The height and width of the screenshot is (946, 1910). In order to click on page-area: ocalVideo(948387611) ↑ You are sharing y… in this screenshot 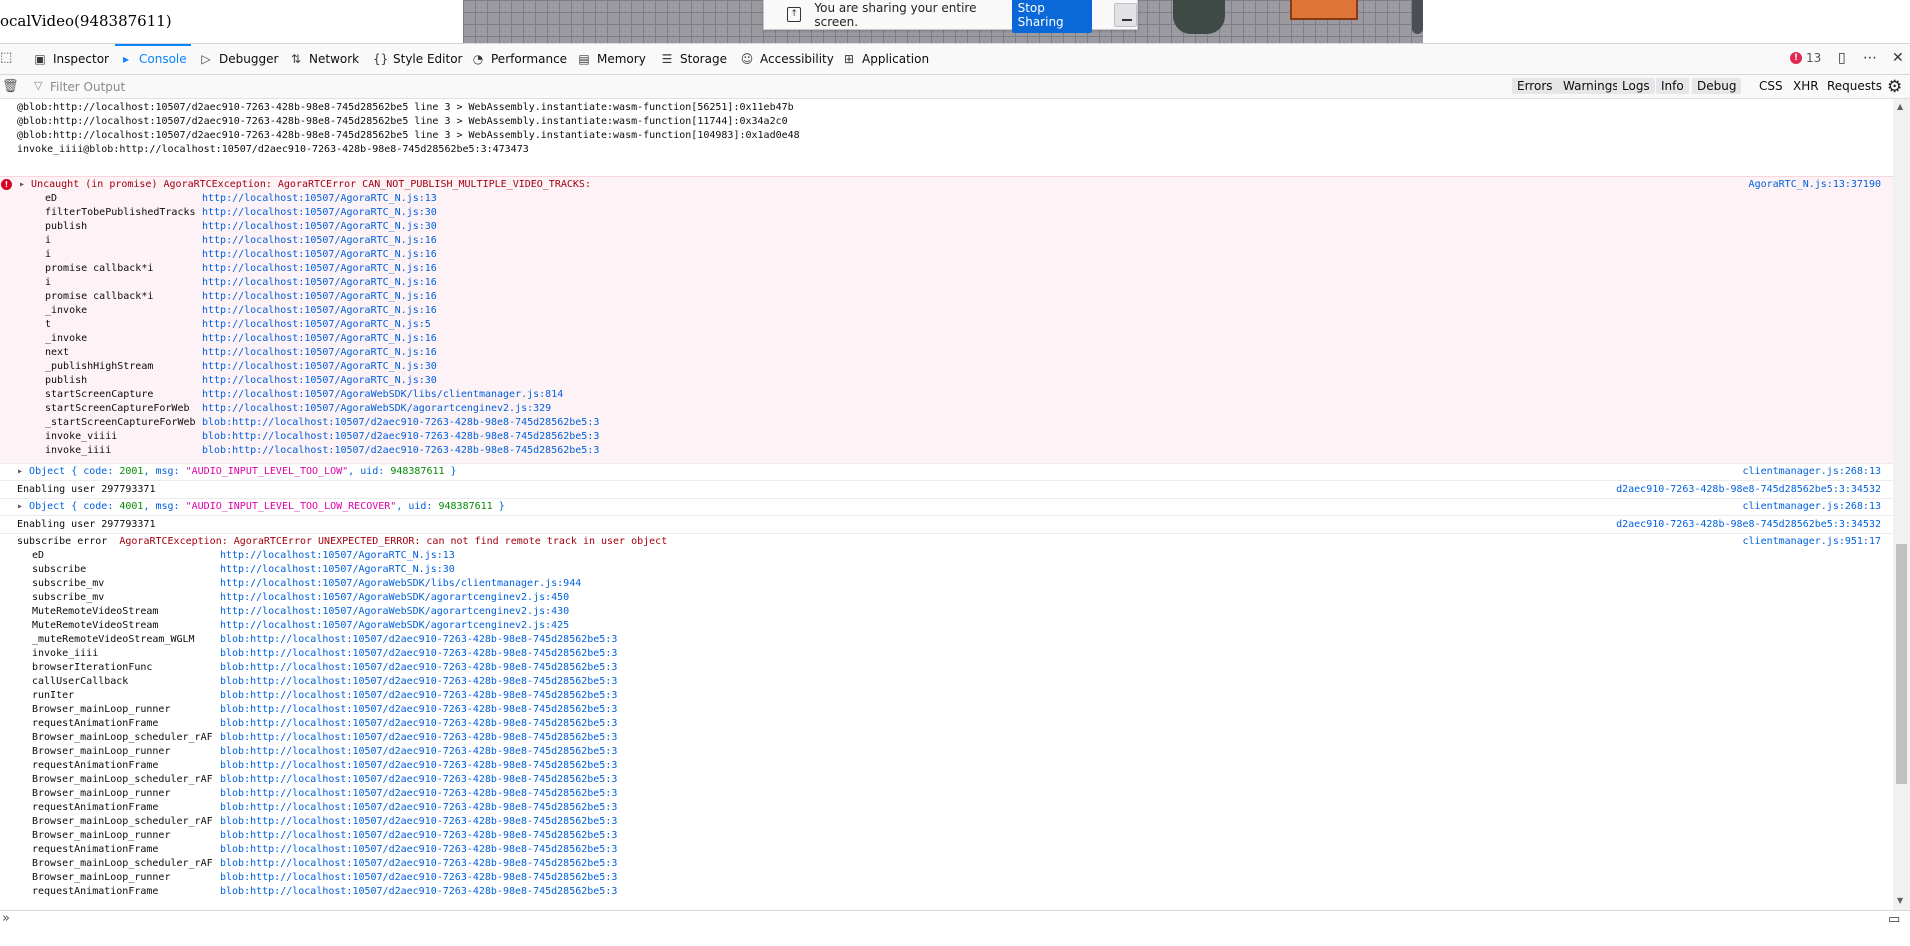, I will do `click(955, 21)`.